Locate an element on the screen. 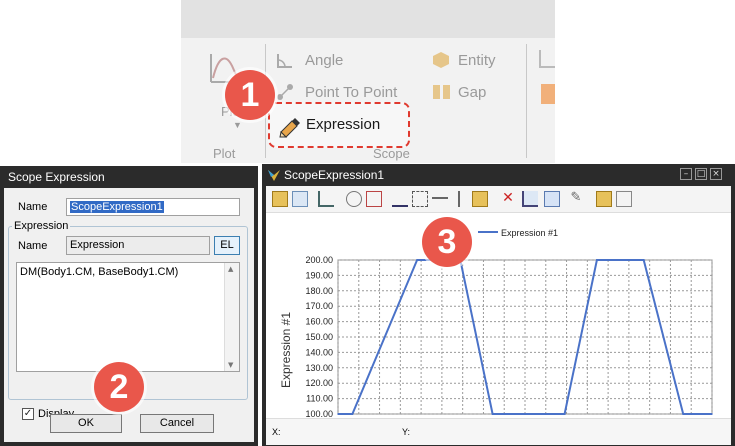 The height and width of the screenshot is (446, 735). entity-icon is located at coordinates (441, 60).